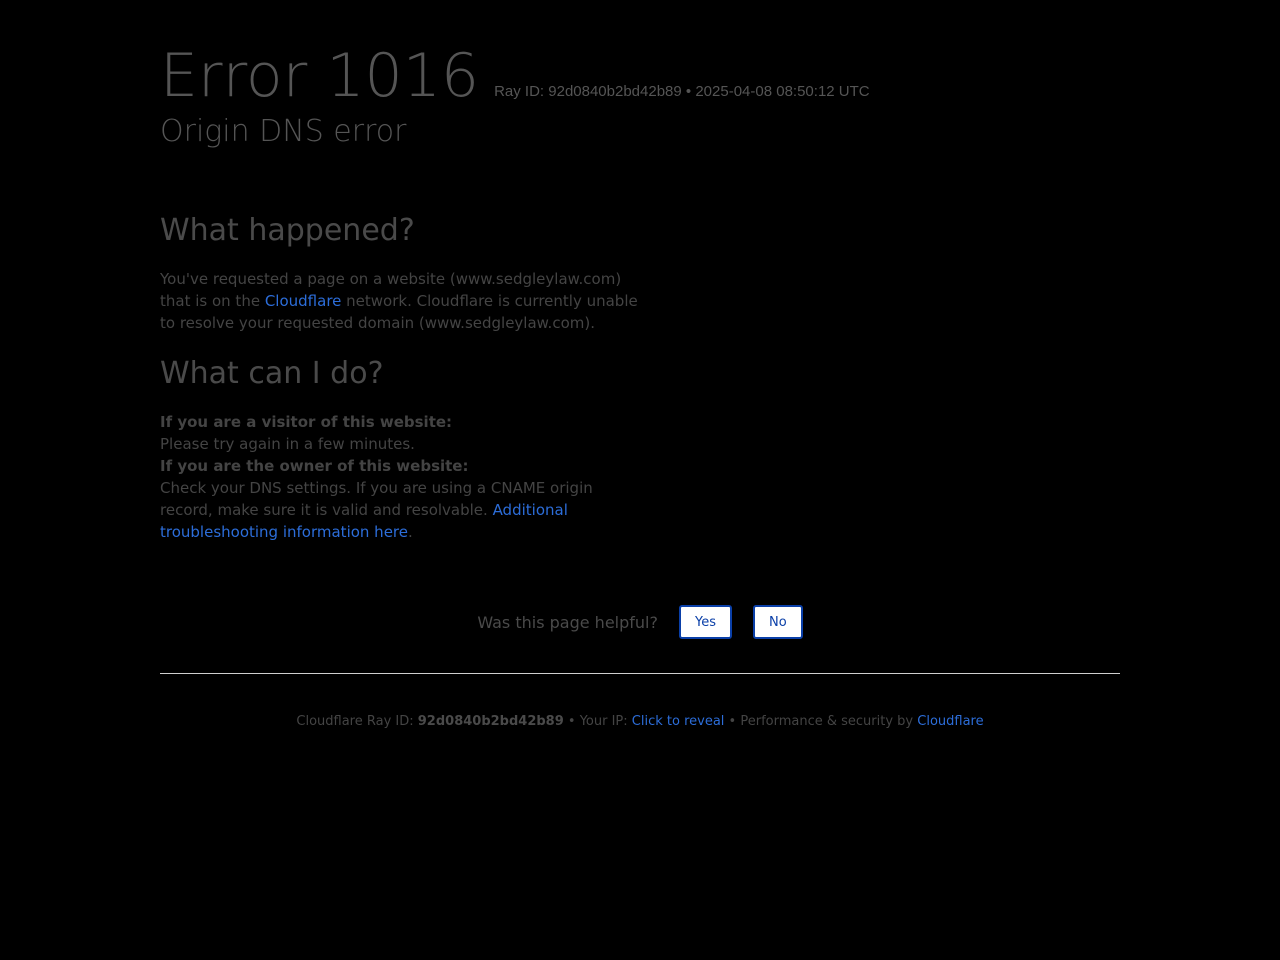  What do you see at coordinates (303, 301) in the screenshot?
I see `cloudflare-link: Cloudflare` at bounding box center [303, 301].